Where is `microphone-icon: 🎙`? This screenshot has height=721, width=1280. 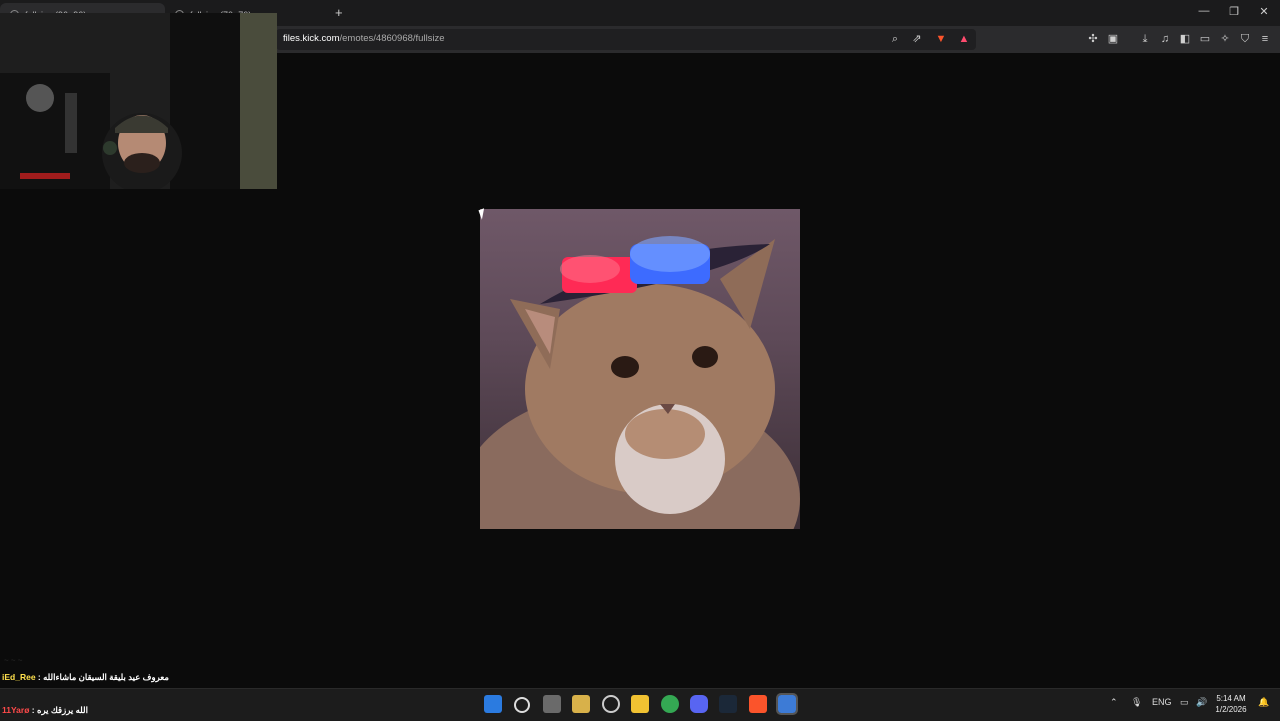
microphone-icon: 🎙 is located at coordinates (1136, 702).